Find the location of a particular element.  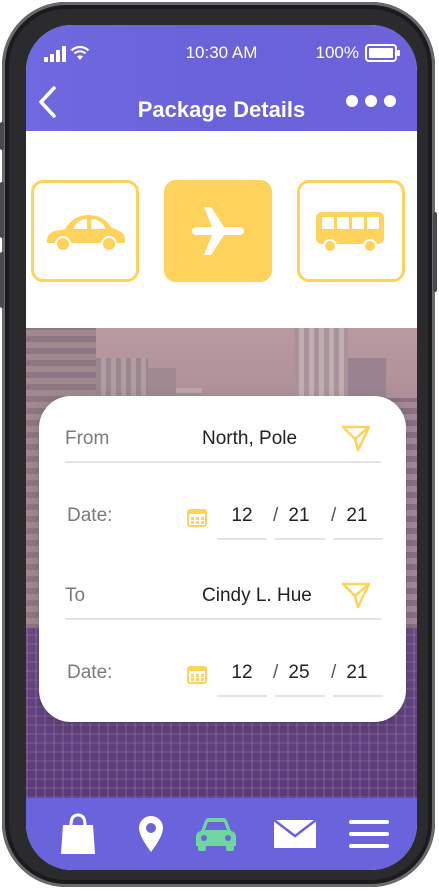

menu-icon is located at coordinates (369, 834).